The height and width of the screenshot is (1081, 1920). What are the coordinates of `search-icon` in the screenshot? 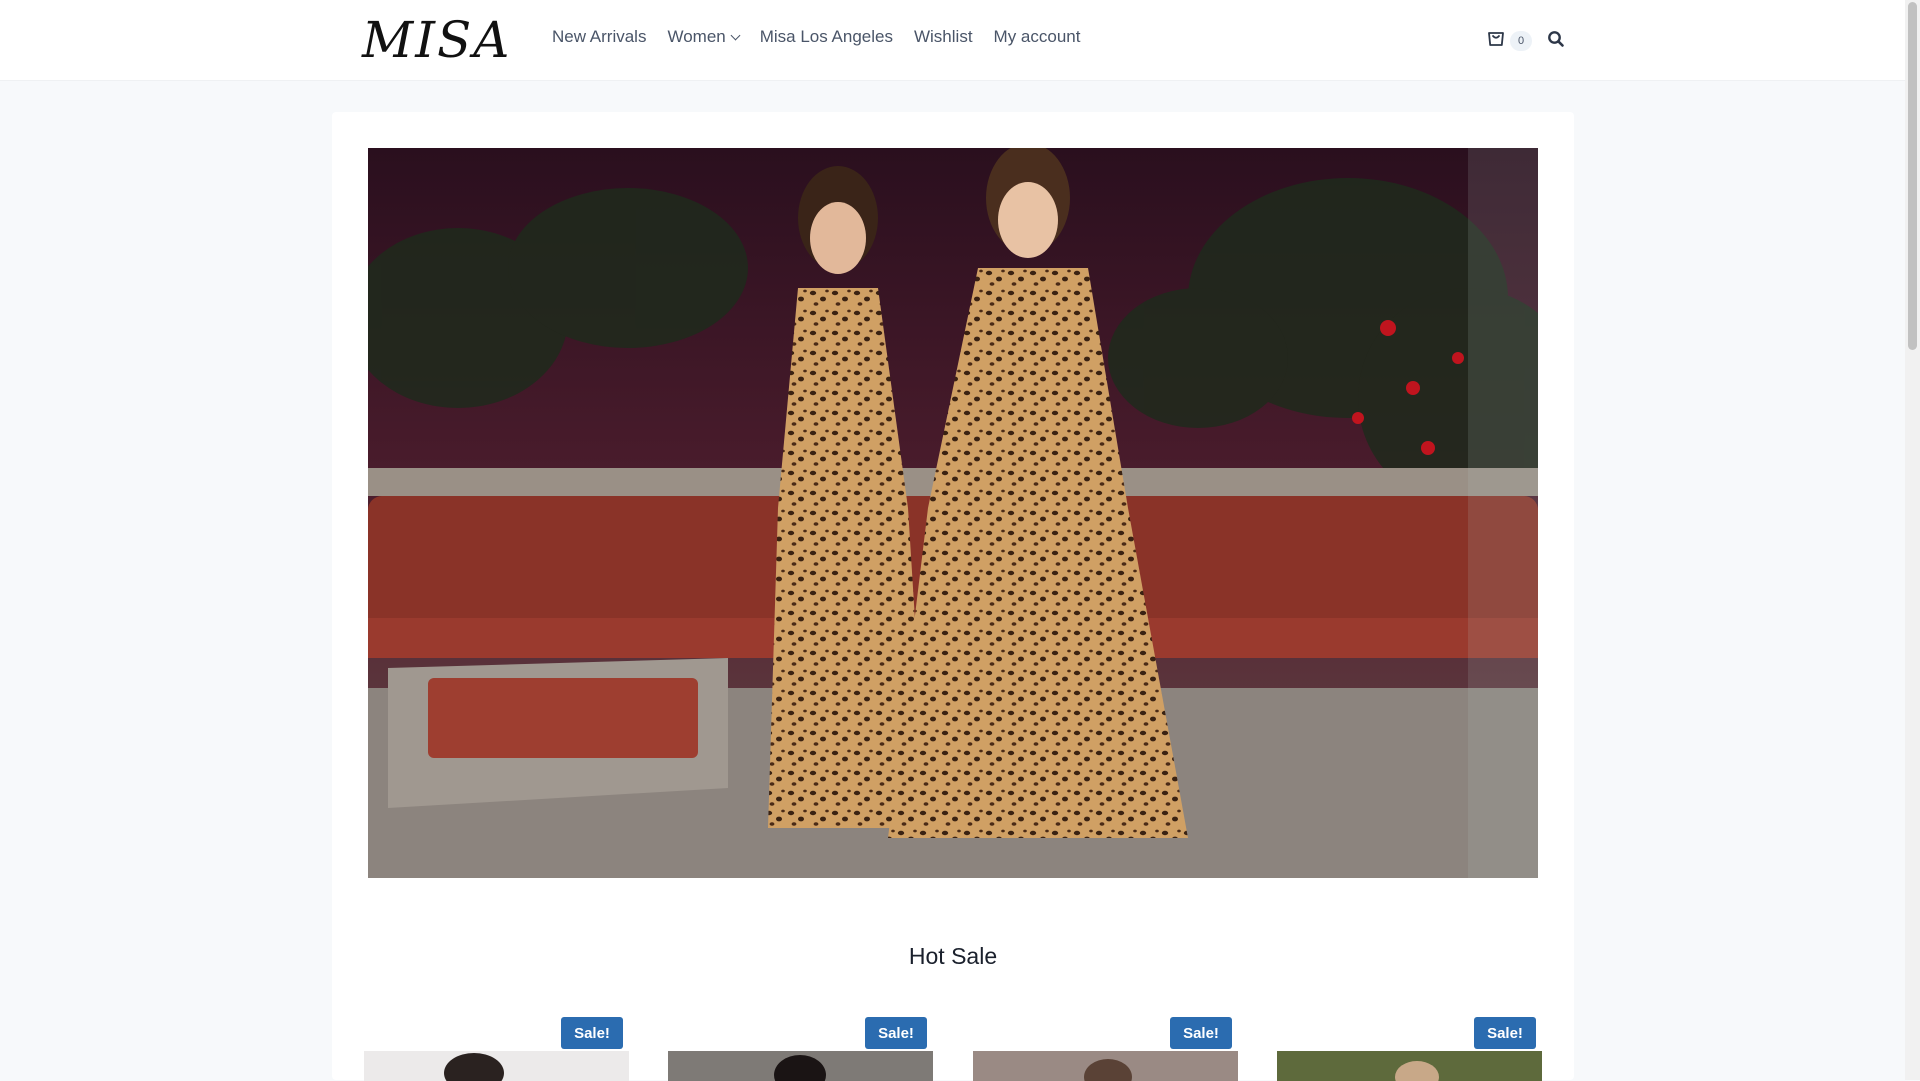 It's located at (1556, 41).